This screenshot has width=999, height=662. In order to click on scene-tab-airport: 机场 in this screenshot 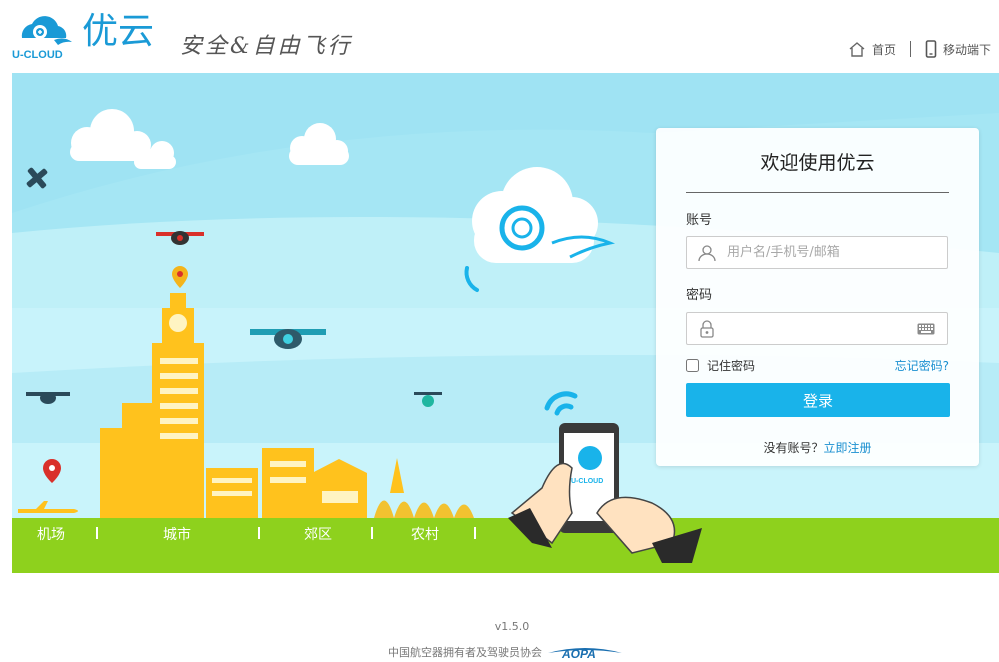, I will do `click(51, 534)`.